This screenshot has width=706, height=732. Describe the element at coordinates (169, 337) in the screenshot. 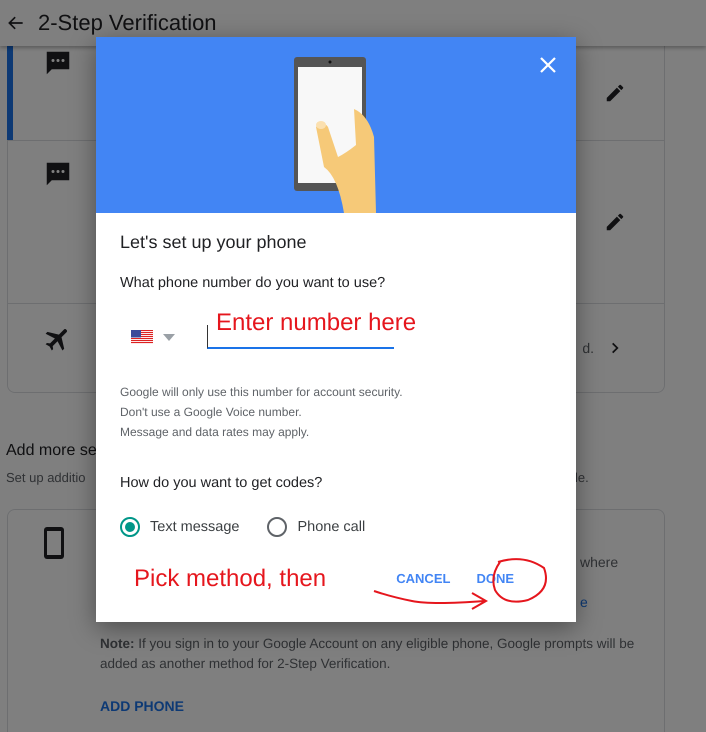

I see `caret-icon` at that location.